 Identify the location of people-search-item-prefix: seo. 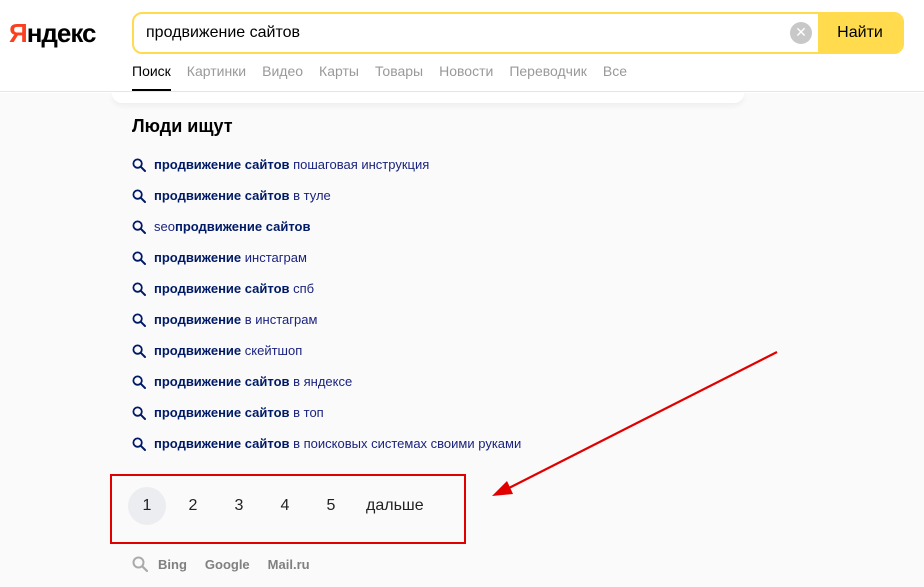
(164, 226).